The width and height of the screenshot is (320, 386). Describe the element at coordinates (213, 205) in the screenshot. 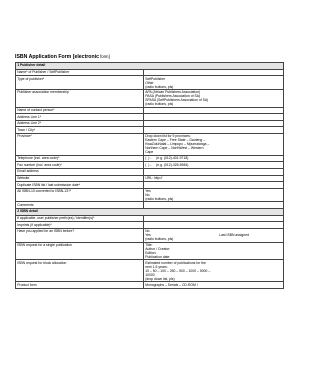

I see `comments-field` at that location.